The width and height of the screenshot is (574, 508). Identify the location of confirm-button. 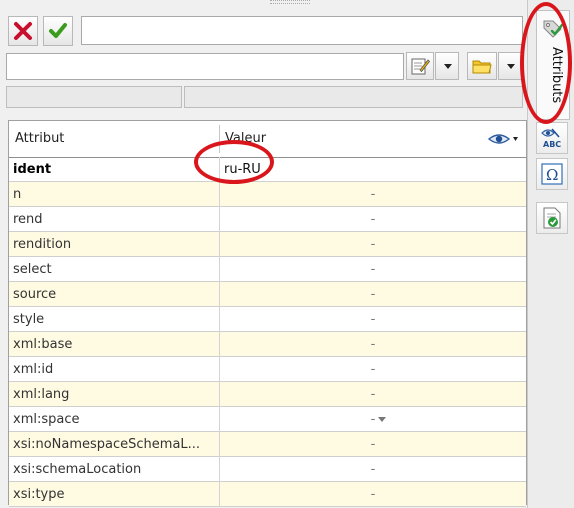
(58, 31).